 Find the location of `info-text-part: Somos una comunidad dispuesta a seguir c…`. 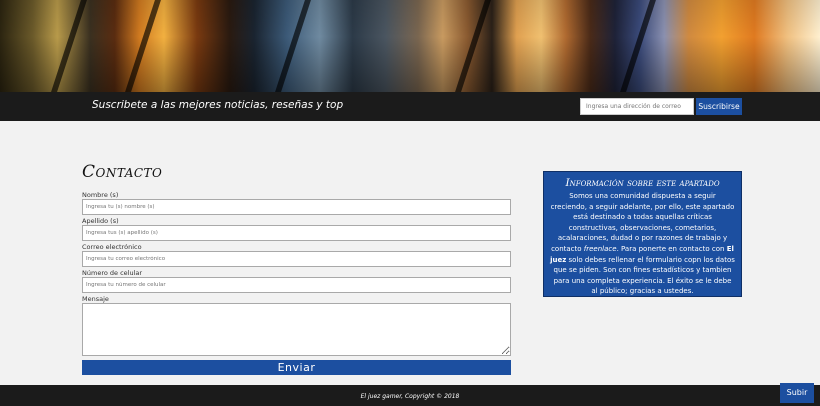

info-text-part: Somos una comunidad dispuesta a seguir c… is located at coordinates (642, 222).